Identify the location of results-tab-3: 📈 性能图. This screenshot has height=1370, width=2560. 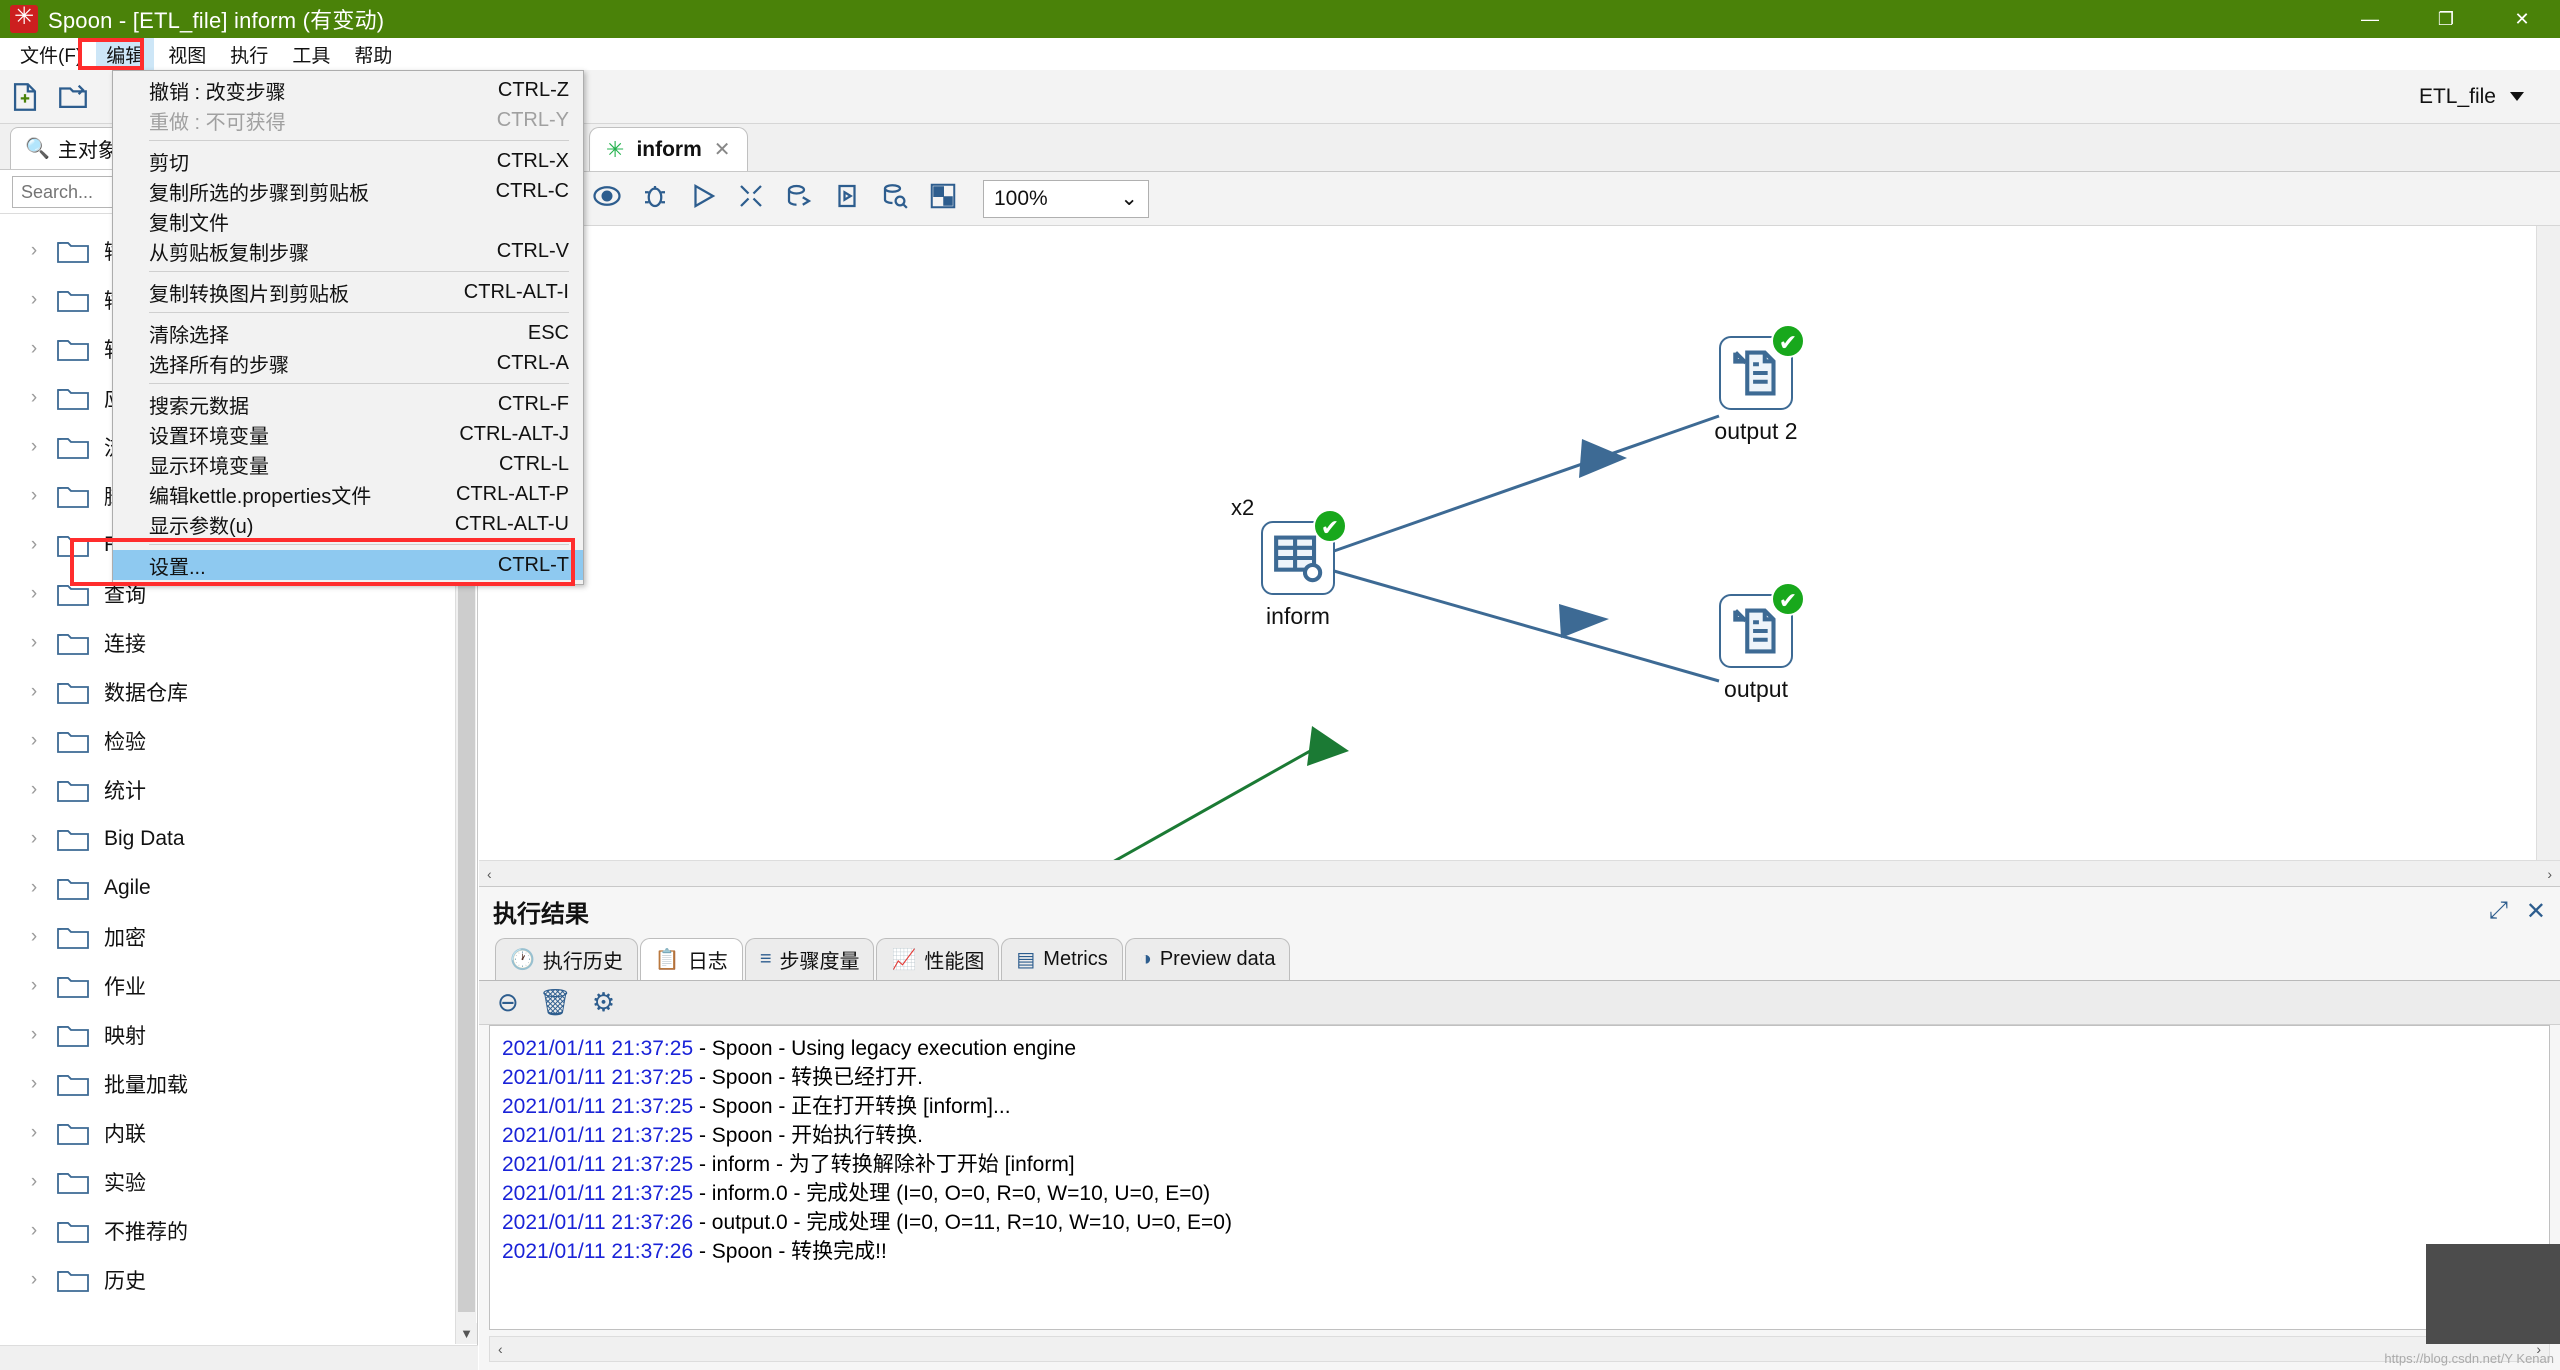
(938, 959).